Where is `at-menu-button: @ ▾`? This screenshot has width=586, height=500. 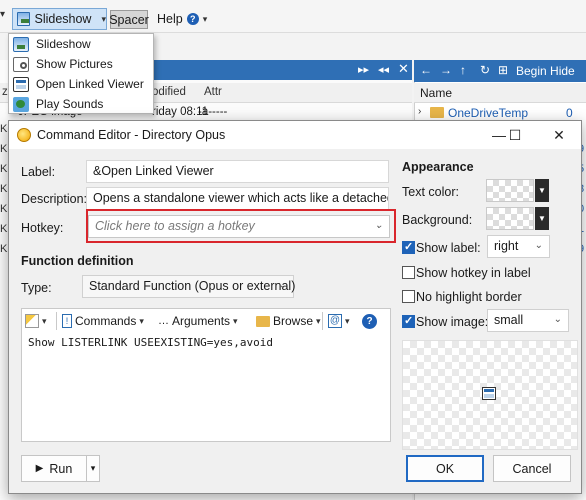
at-menu-button: @ ▾ is located at coordinates (339, 321).